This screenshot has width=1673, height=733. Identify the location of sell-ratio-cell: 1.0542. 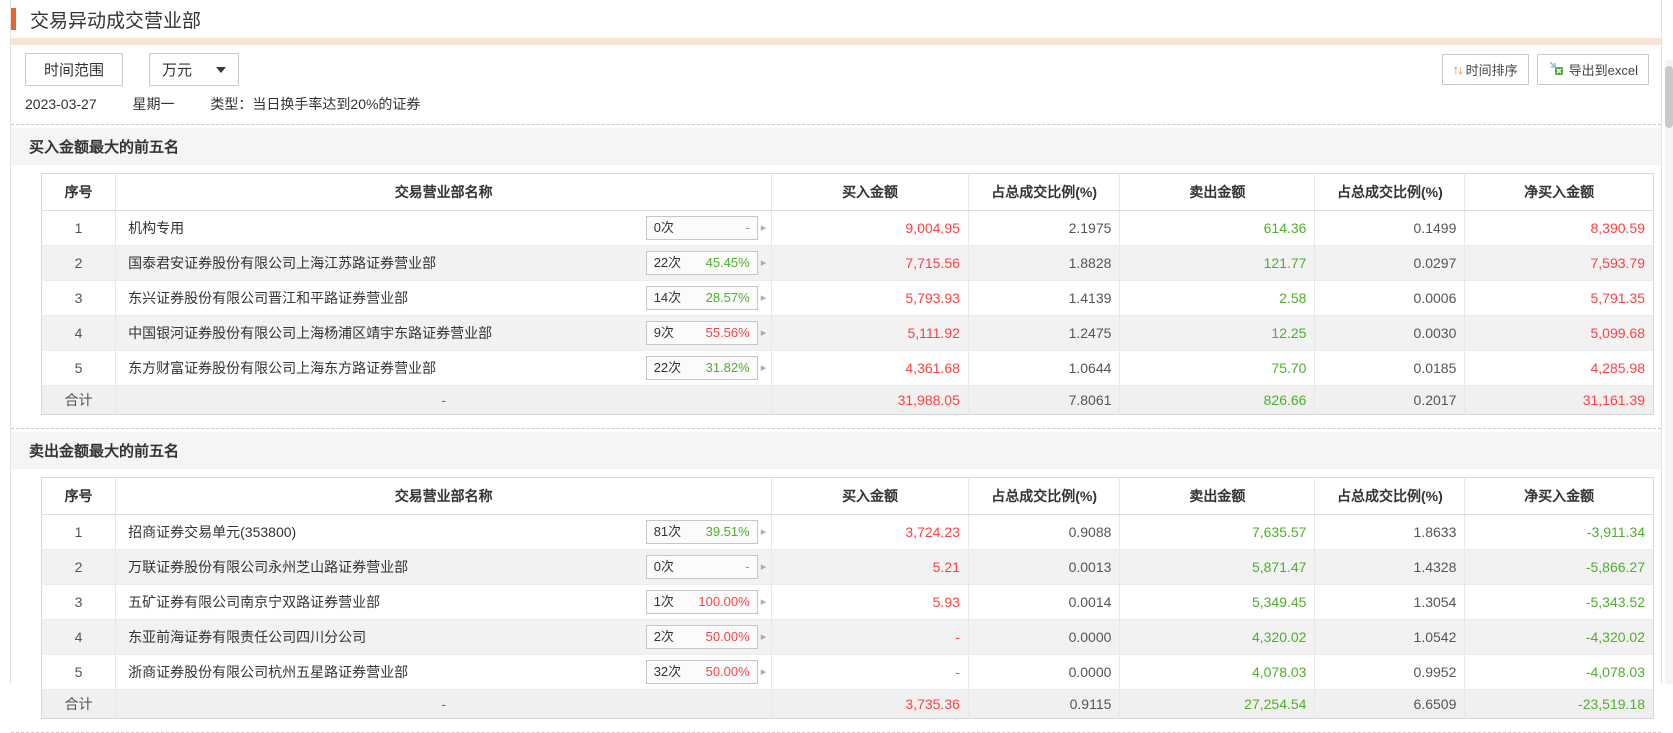
(1389, 637).